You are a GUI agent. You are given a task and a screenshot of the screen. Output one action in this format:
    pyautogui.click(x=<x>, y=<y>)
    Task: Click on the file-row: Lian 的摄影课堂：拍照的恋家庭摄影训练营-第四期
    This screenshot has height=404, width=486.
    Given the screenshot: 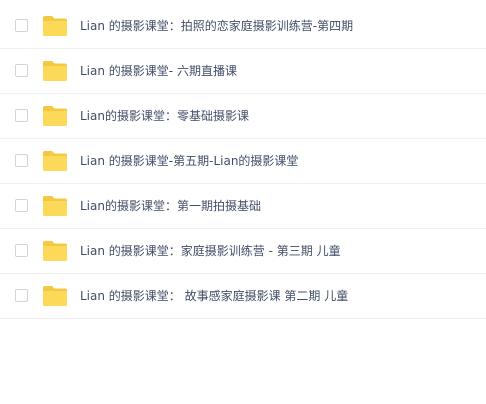 What is the action you would take?
    pyautogui.click(x=243, y=26)
    